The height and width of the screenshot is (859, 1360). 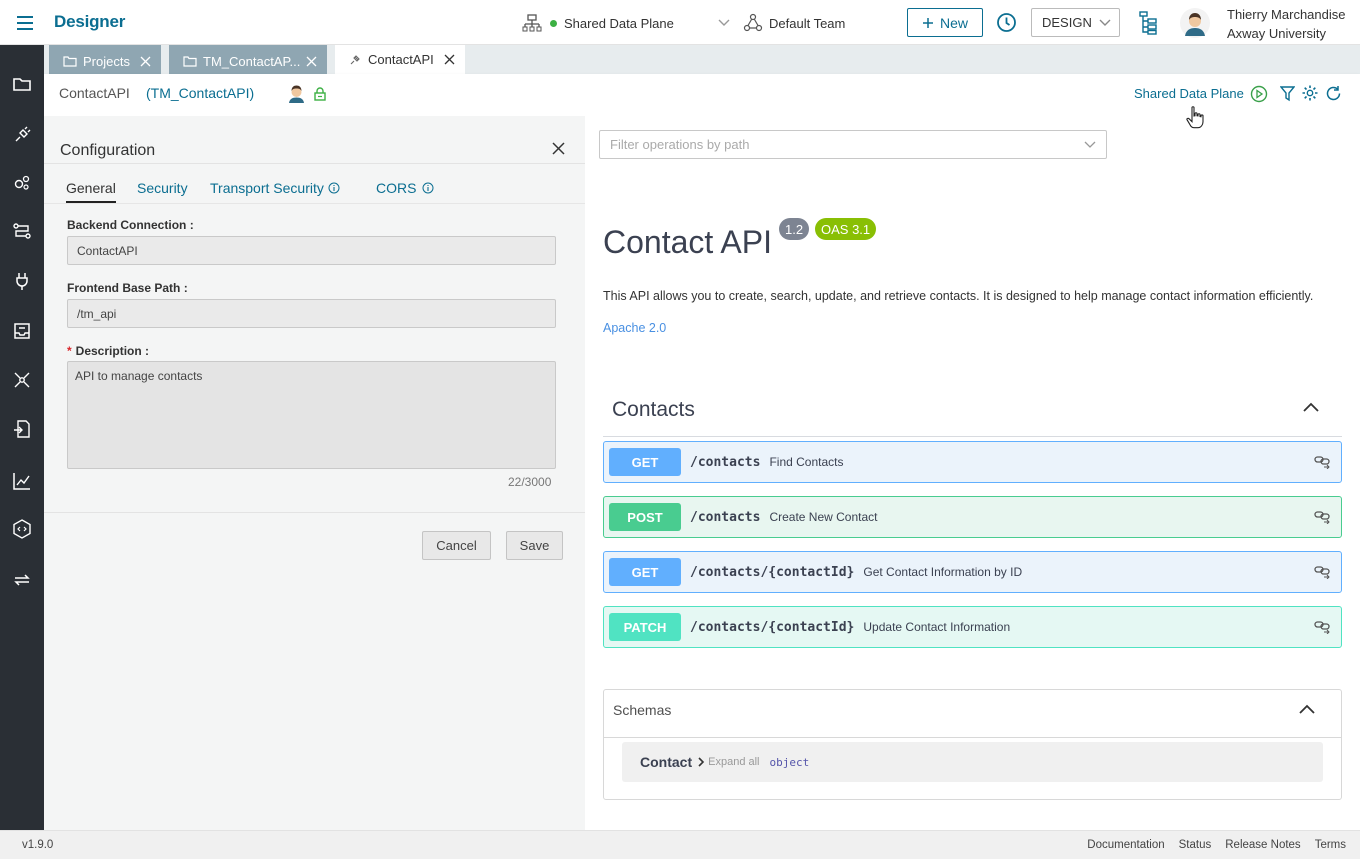 I want to click on status-link: Status, so click(x=1195, y=845).